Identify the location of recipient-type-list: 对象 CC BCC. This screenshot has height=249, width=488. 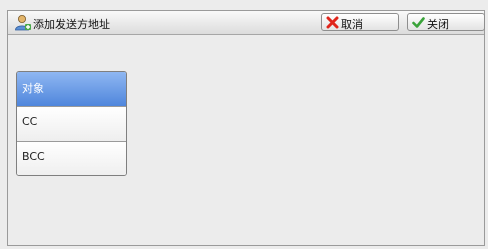
(71, 123).